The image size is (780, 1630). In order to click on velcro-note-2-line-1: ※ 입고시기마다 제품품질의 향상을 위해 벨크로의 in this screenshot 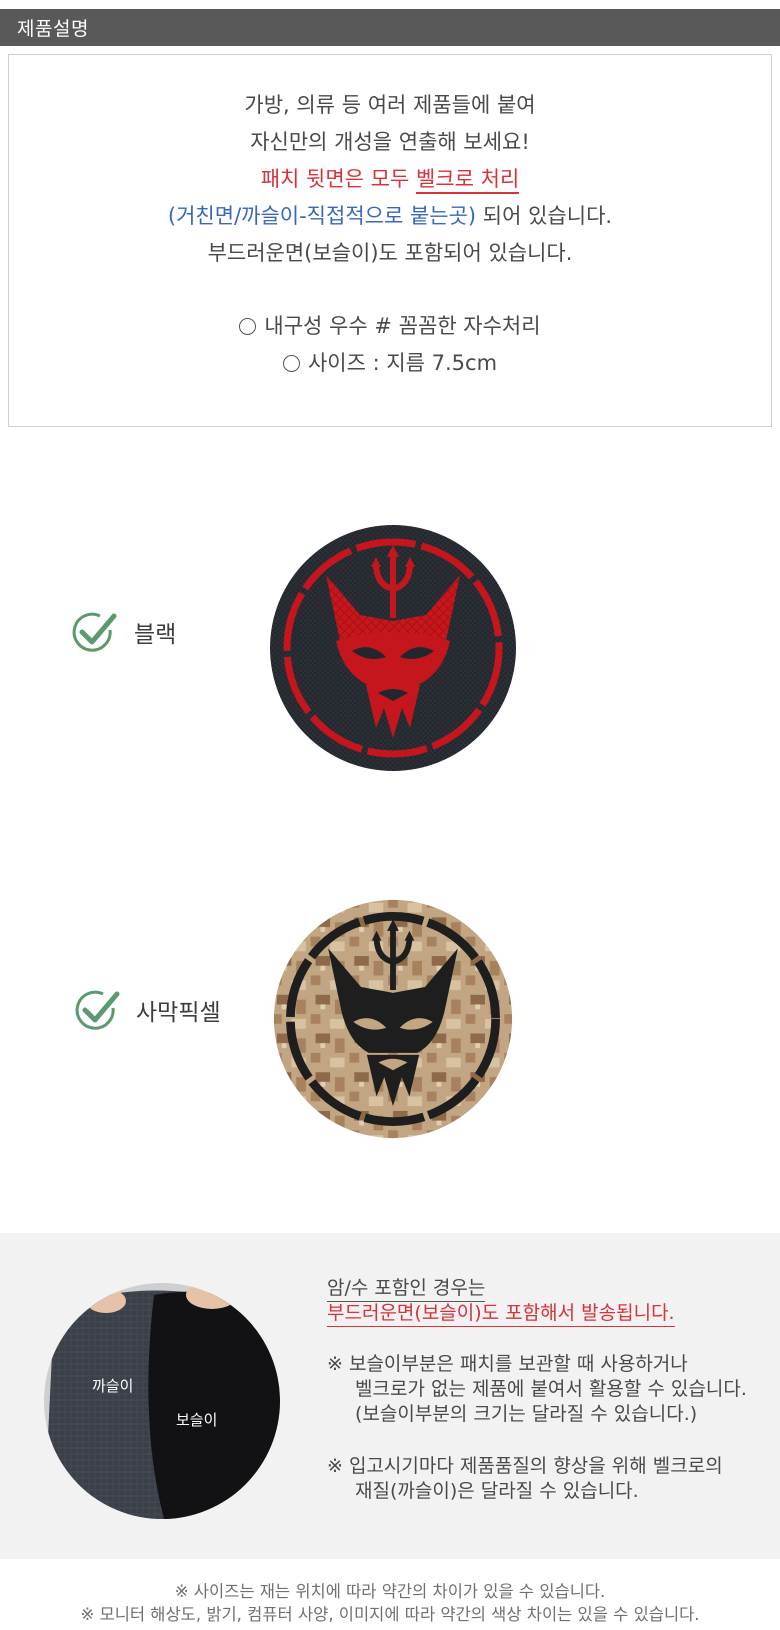, I will do `click(525, 1466)`.